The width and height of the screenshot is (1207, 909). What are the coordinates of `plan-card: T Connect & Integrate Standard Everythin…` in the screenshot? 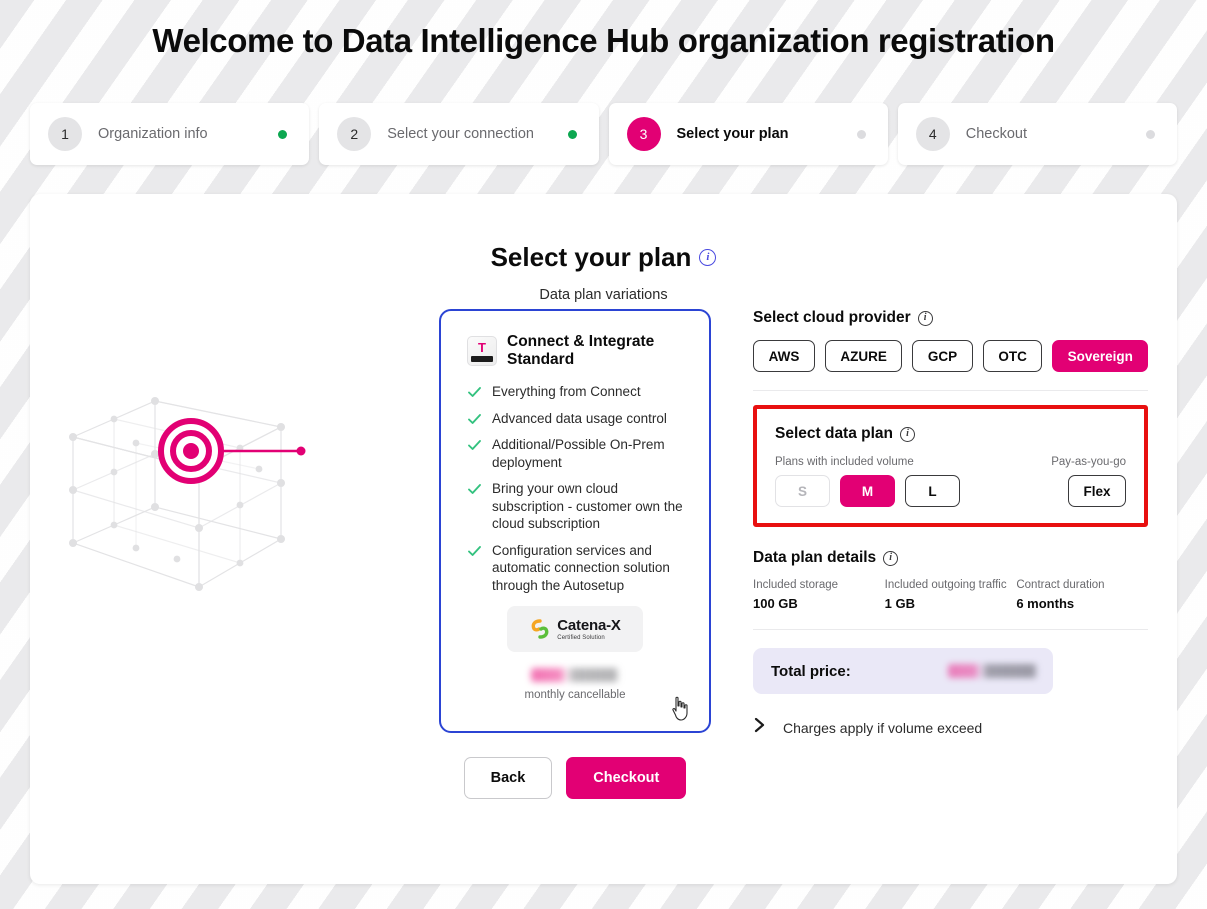 It's located at (575, 521).